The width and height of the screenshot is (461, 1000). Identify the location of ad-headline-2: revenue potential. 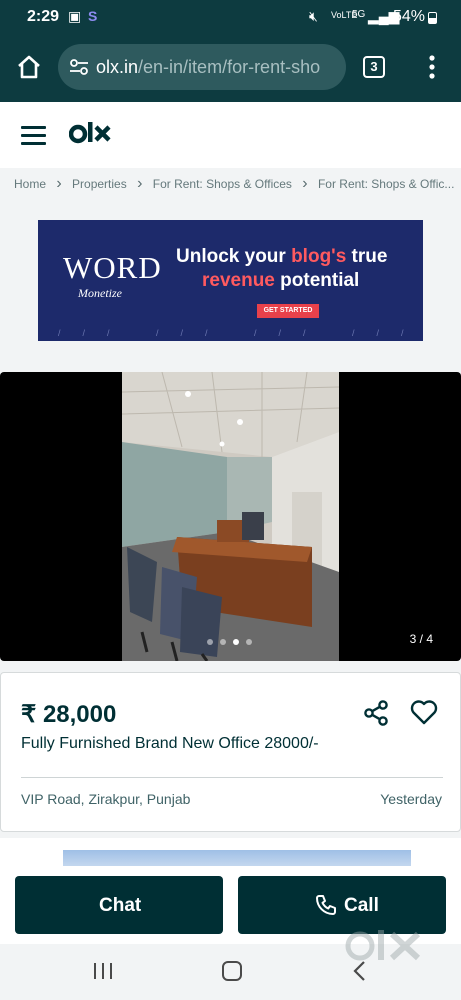
(281, 280).